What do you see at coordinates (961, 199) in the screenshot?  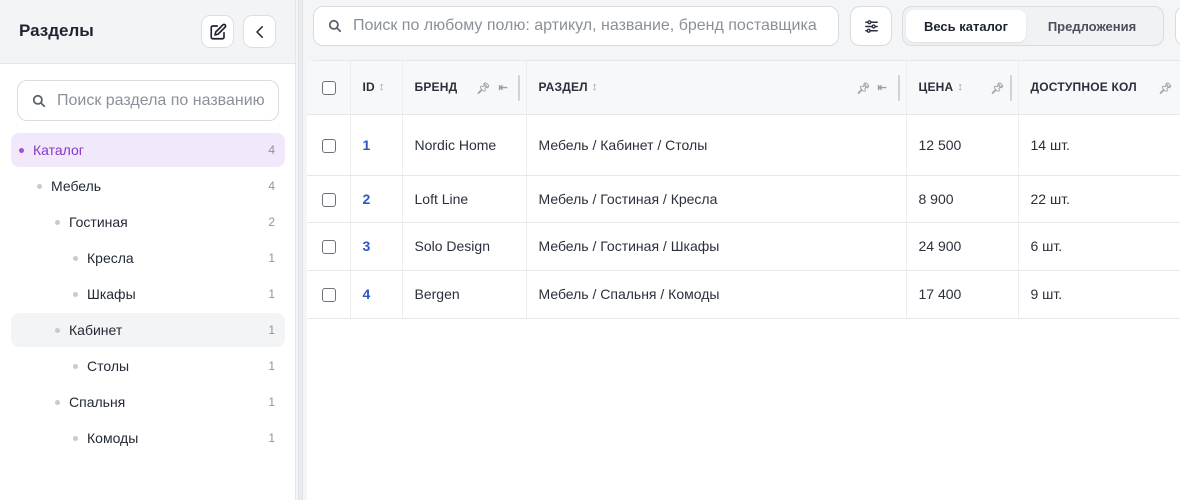 I see `cell-price: 8 900` at bounding box center [961, 199].